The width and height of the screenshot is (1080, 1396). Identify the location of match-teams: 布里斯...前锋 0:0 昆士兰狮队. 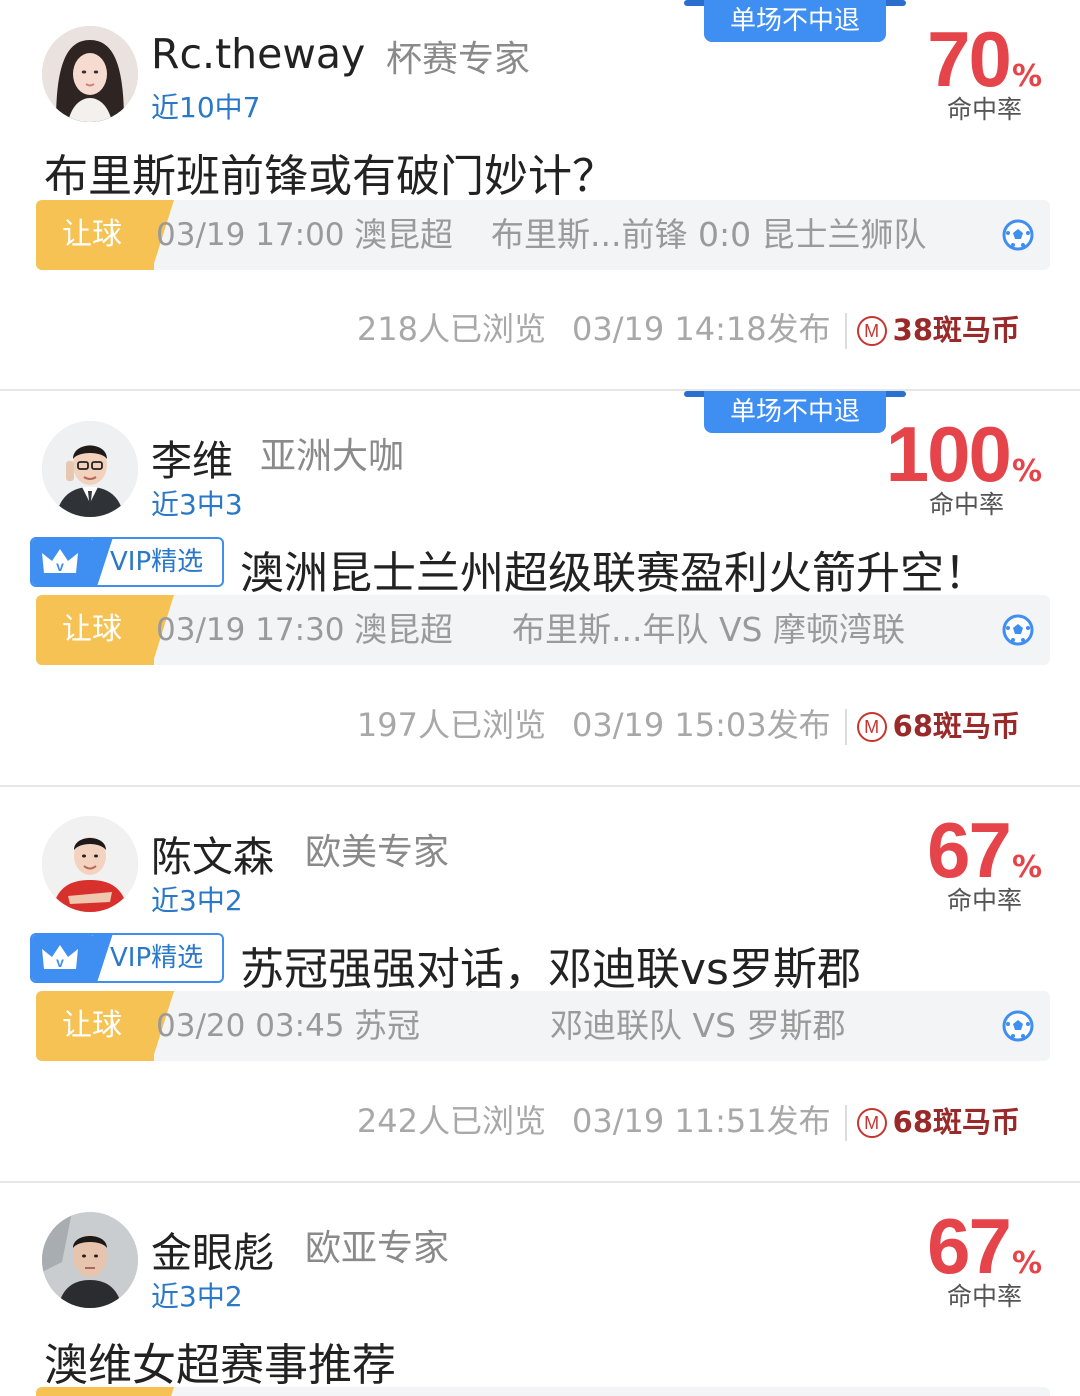
(709, 234).